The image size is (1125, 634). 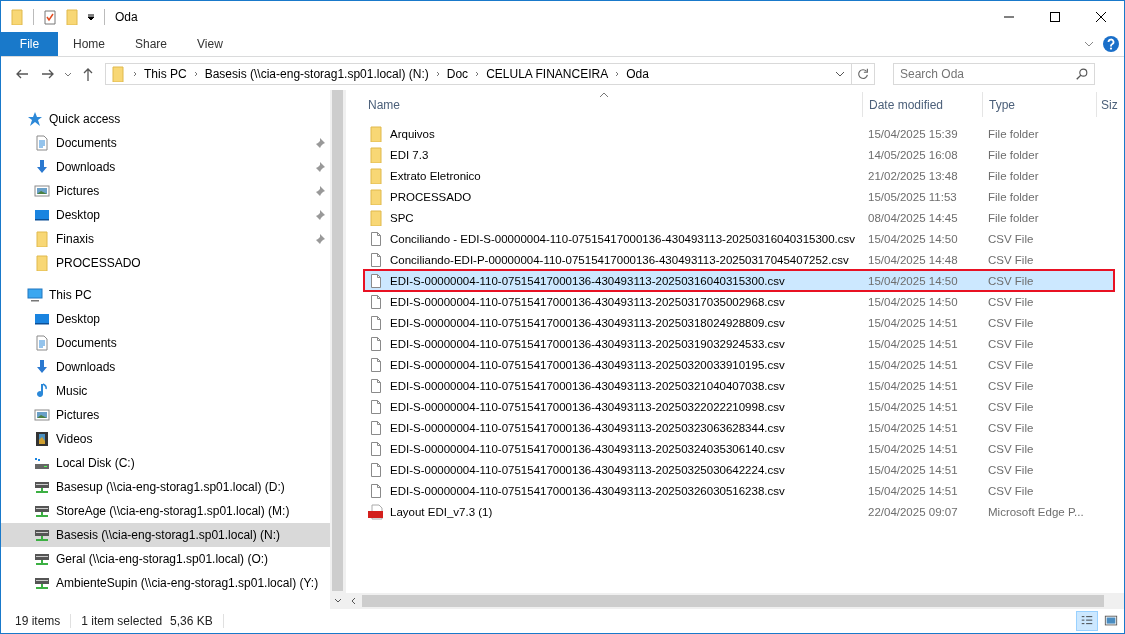 I want to click on file-row: EDI-S-00000004-110-07515417000136-430493113-20250325030642224.csv 15/04/2025 14:51 CSV File, so click(x=739, y=469).